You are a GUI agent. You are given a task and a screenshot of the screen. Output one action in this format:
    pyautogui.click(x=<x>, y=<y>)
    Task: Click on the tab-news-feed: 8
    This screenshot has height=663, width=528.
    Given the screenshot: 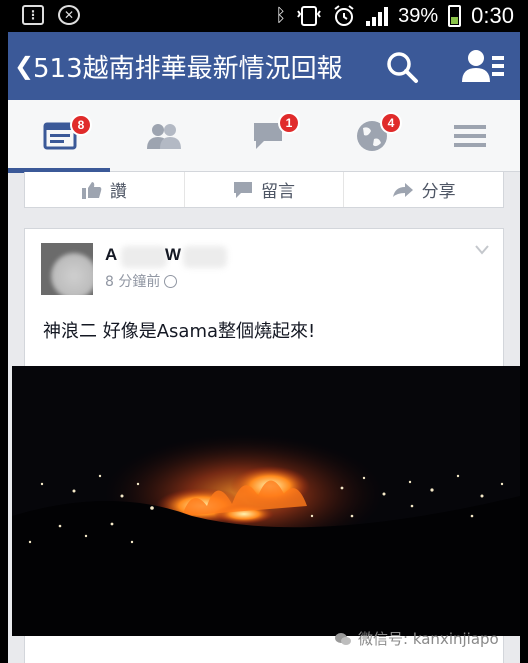 What is the action you would take?
    pyautogui.click(x=60, y=136)
    